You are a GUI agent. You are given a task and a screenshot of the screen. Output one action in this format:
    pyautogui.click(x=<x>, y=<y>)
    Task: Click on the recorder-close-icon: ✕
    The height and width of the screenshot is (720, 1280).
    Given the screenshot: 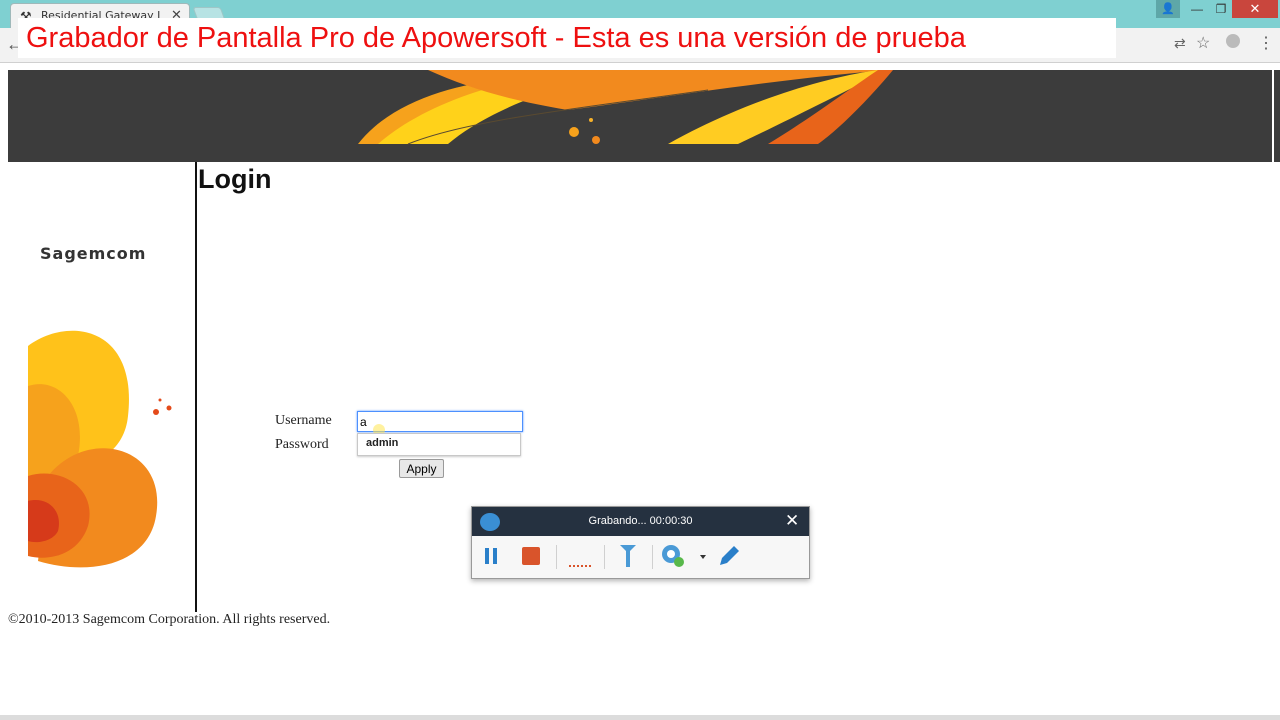 What is the action you would take?
    pyautogui.click(x=792, y=521)
    